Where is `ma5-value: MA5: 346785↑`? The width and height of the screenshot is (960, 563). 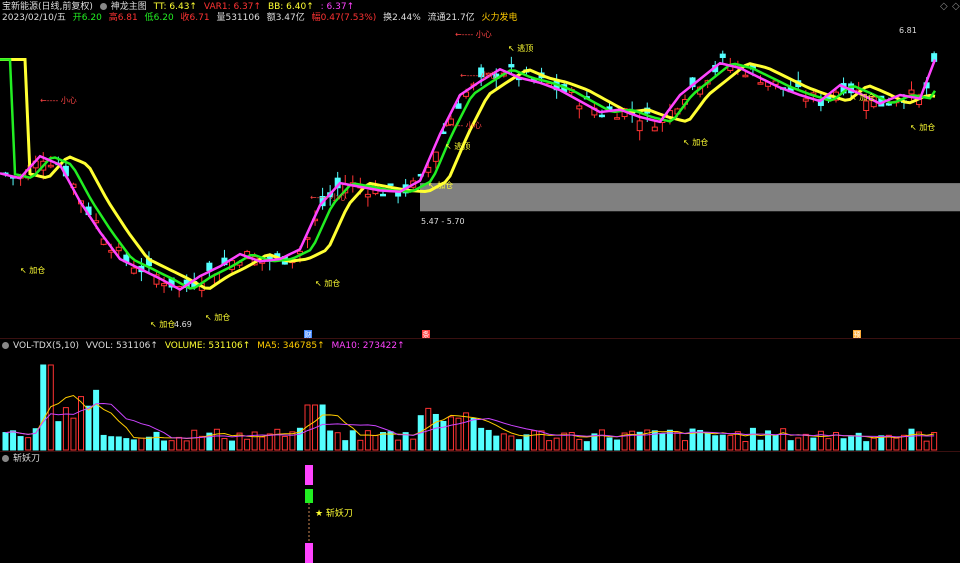 ma5-value: MA5: 346785↑ is located at coordinates (291, 346).